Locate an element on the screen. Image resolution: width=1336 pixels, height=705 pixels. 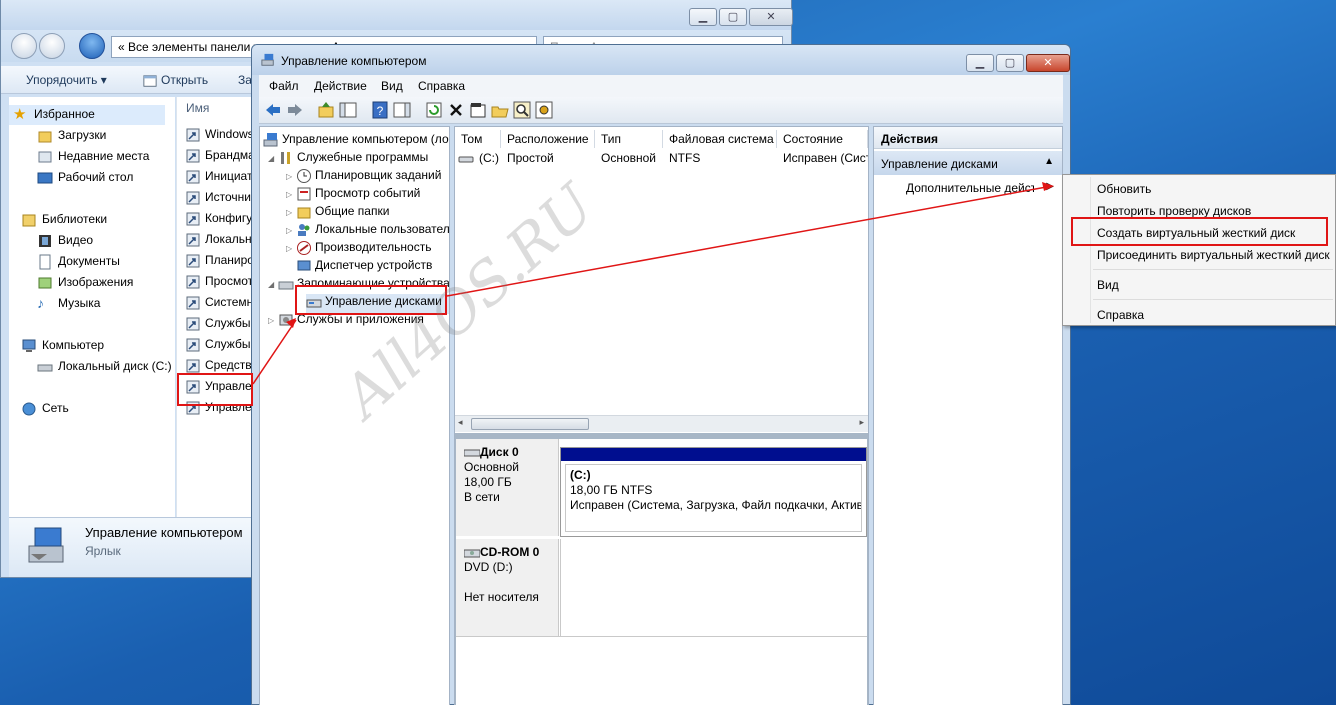
menu-bar: Файл Действие Вид Справка is located at coordinates (661, 86).